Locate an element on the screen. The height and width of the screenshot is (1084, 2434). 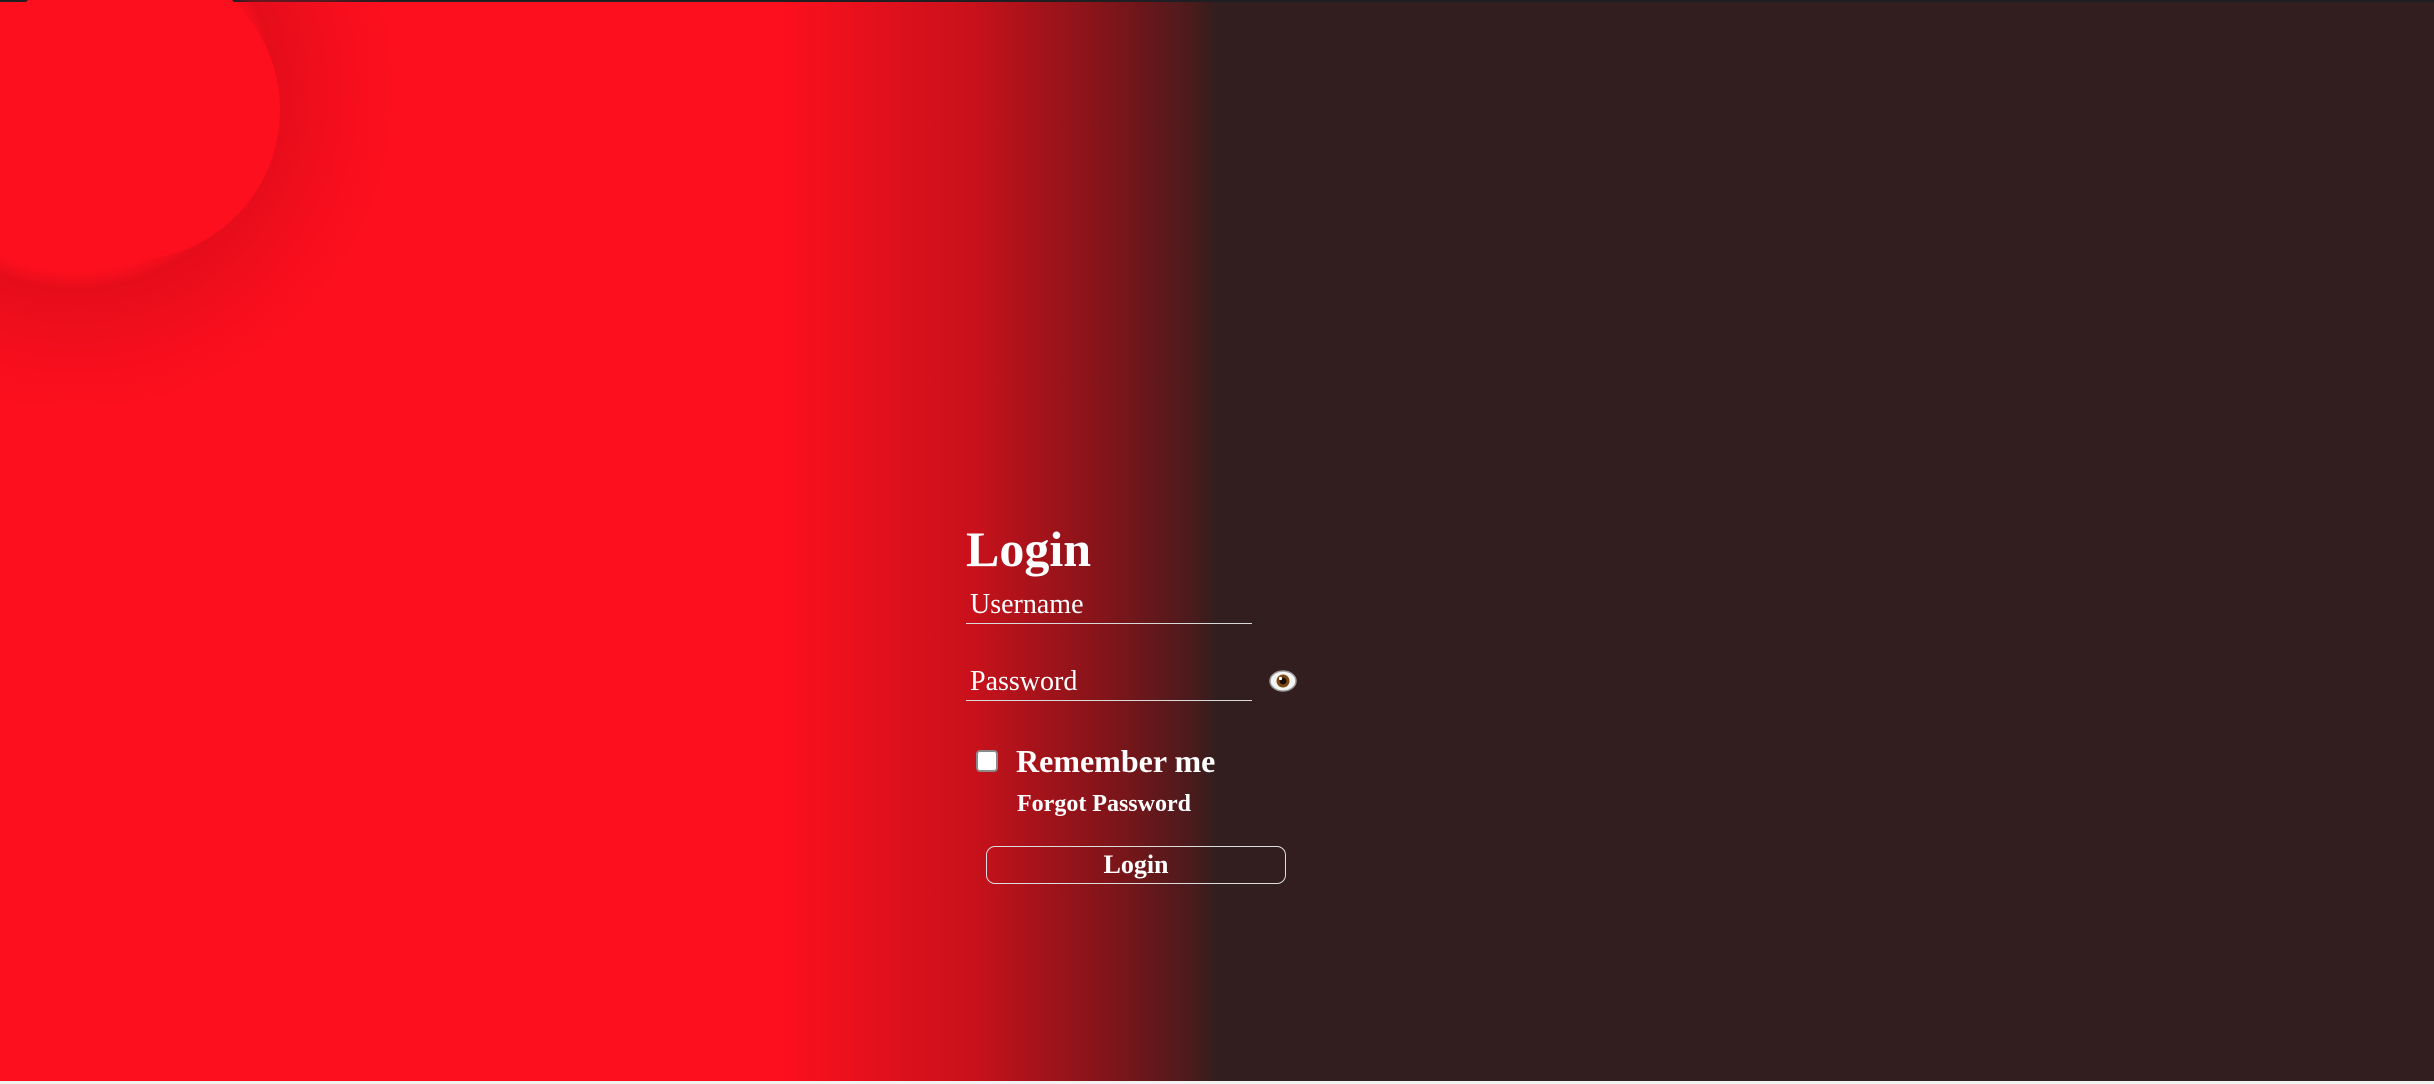
username-input is located at coordinates (1109, 605).